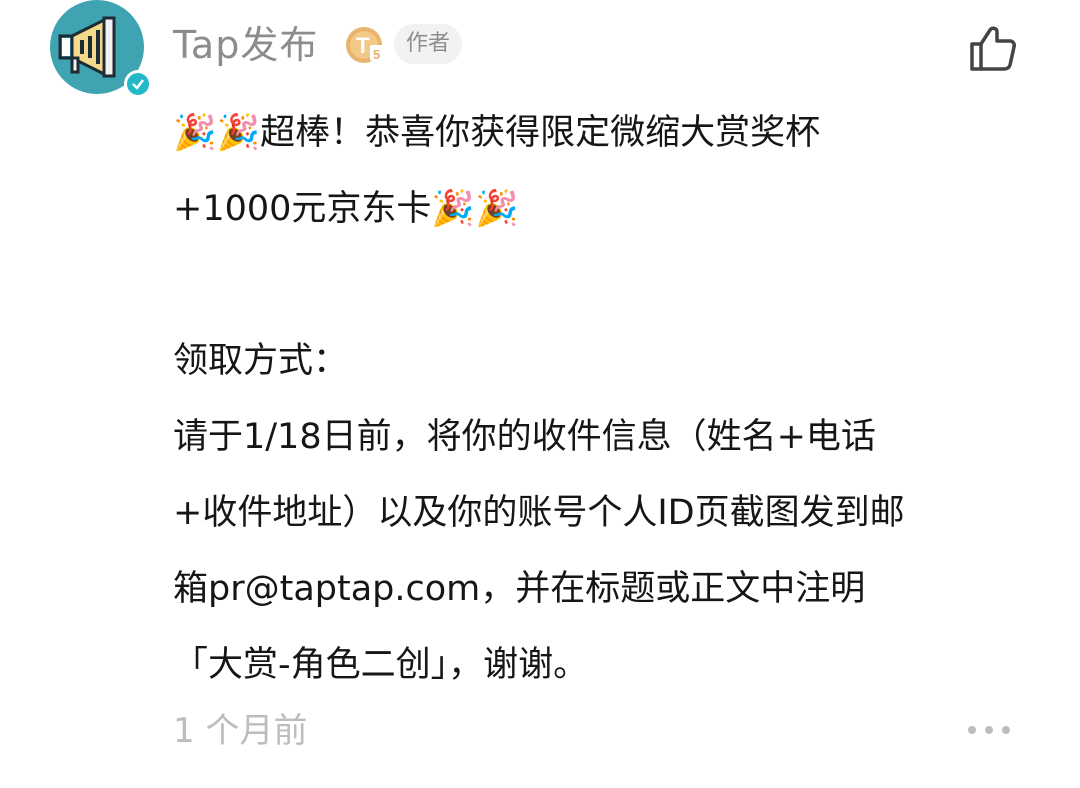  I want to click on comment-line: 「大赏-角色二创」，谢谢。, so click(381, 665).